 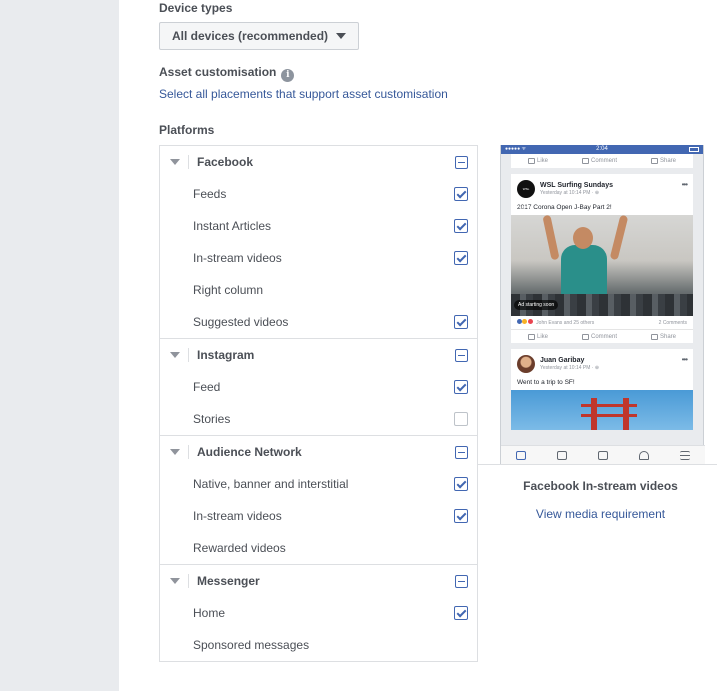 I want to click on platform-header-facebook: Facebook, so click(x=318, y=162).